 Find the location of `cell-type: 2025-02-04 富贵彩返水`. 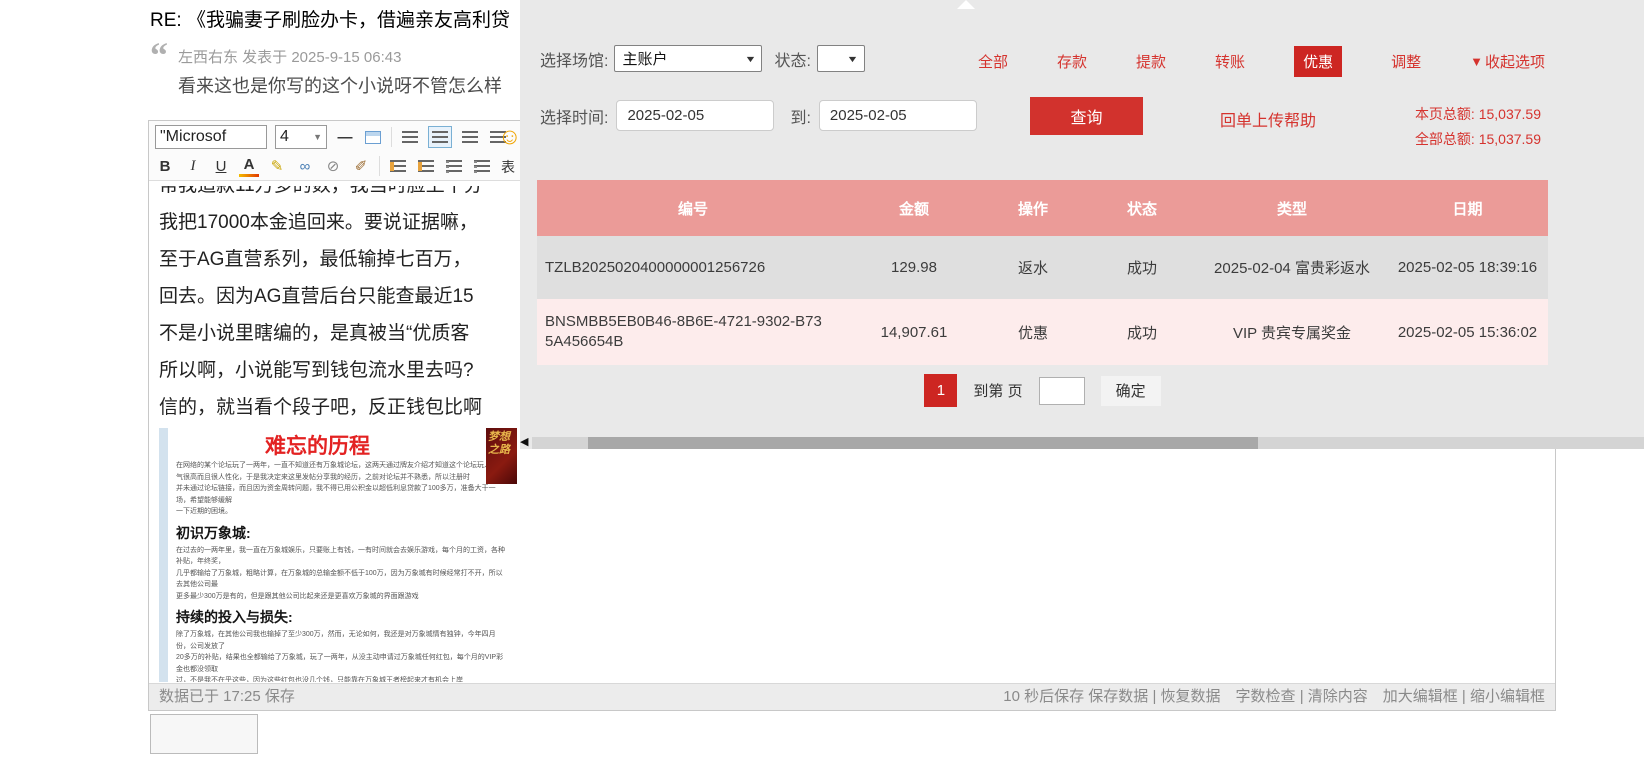

cell-type: 2025-02-04 富贵彩返水 is located at coordinates (1292, 268).